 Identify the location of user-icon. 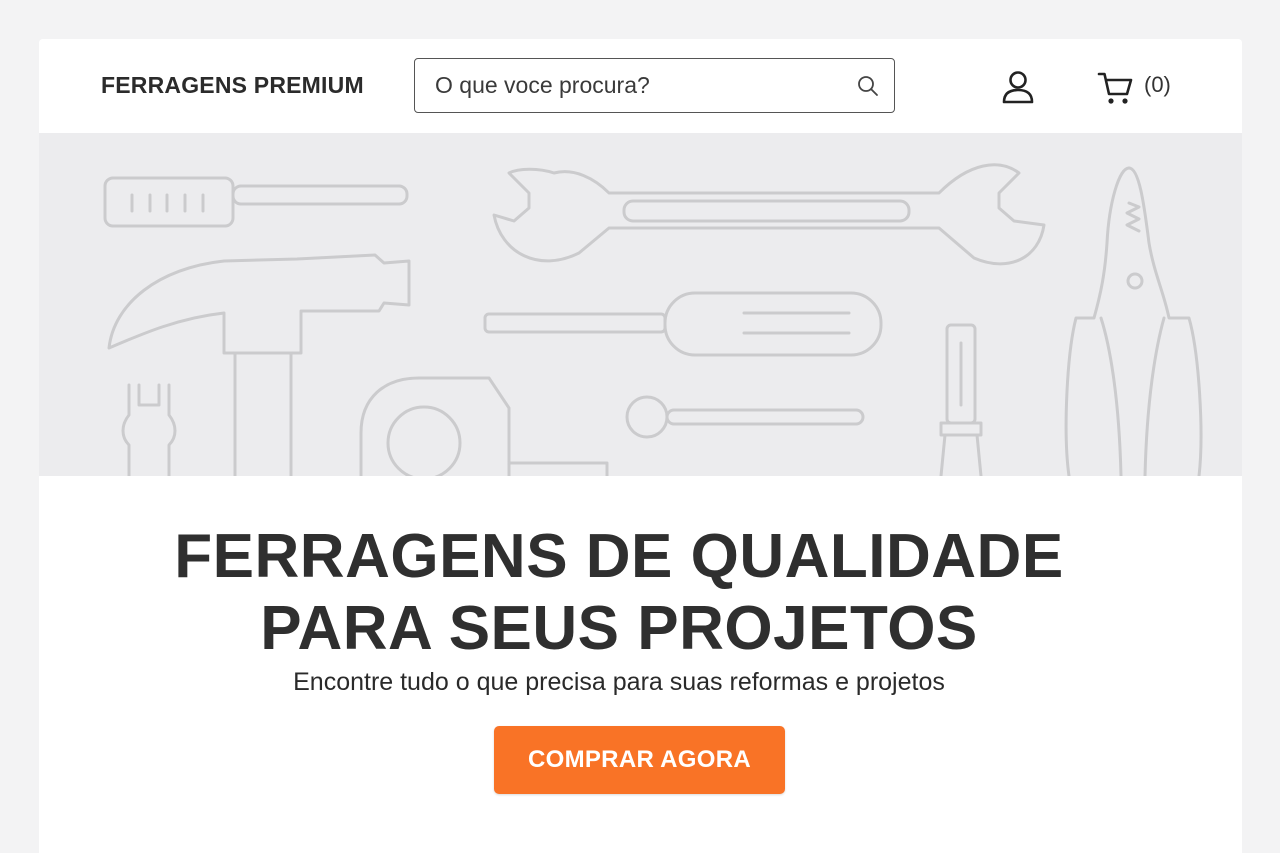
(1018, 87).